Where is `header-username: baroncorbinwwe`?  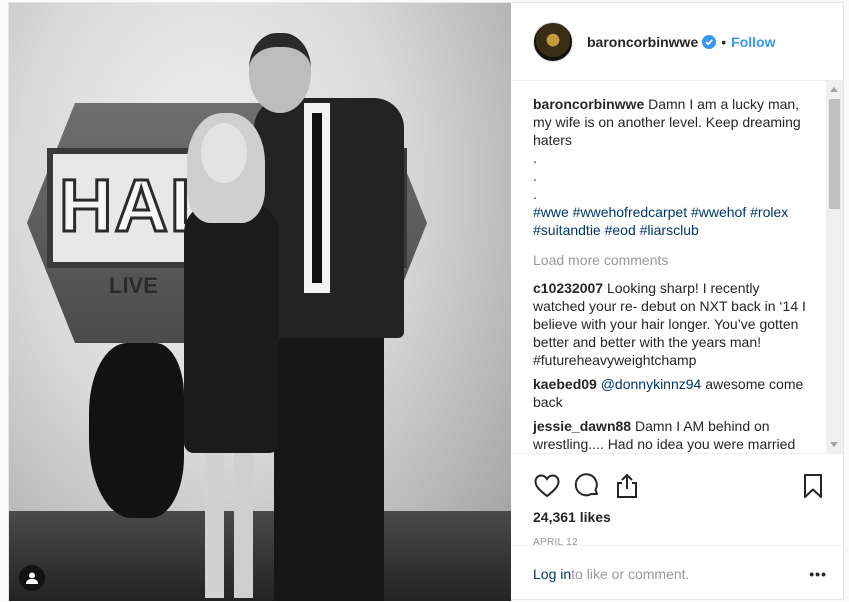 header-username: baroncorbinwwe is located at coordinates (642, 42).